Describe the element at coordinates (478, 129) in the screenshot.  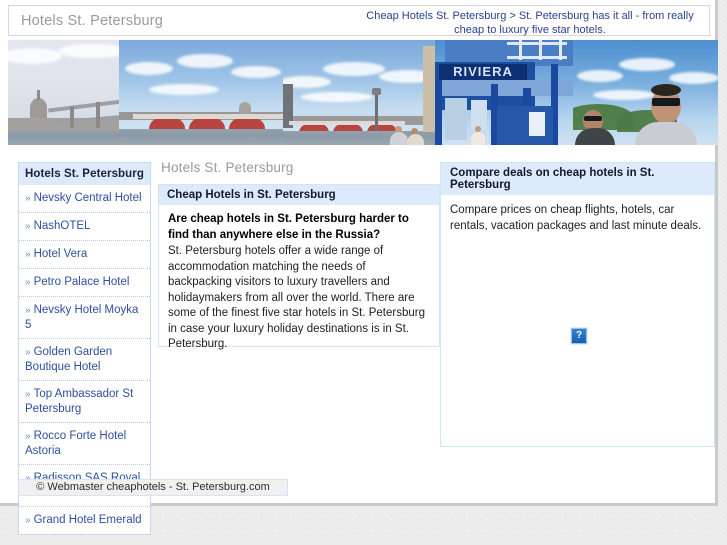
I see `person-head` at that location.